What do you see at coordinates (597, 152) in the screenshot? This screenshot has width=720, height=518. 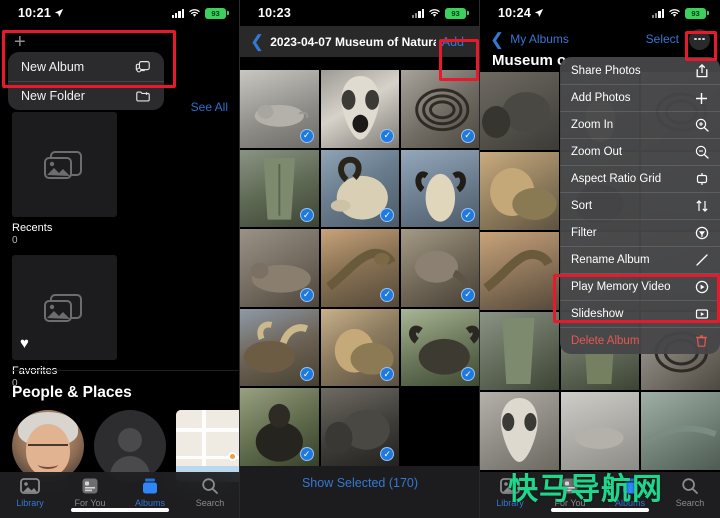 I see `menu-item-label: Zoom Out` at bounding box center [597, 152].